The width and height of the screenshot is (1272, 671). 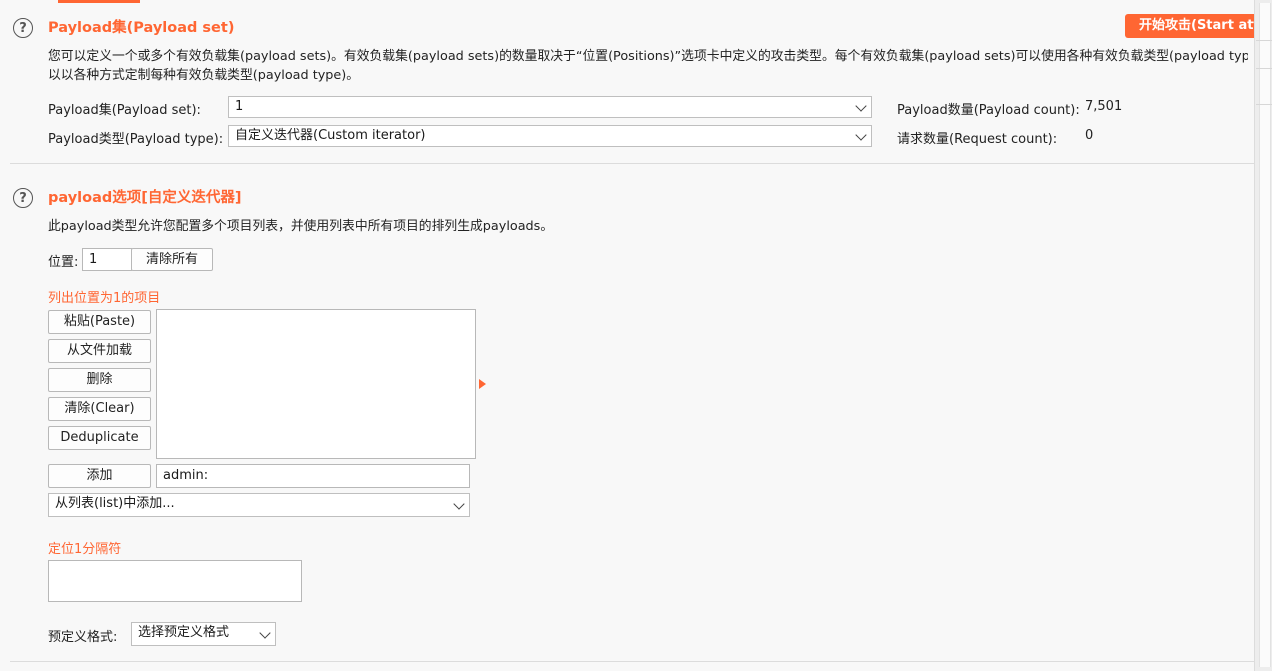 I want to click on scrollbar-track, so click(x=1265, y=335).